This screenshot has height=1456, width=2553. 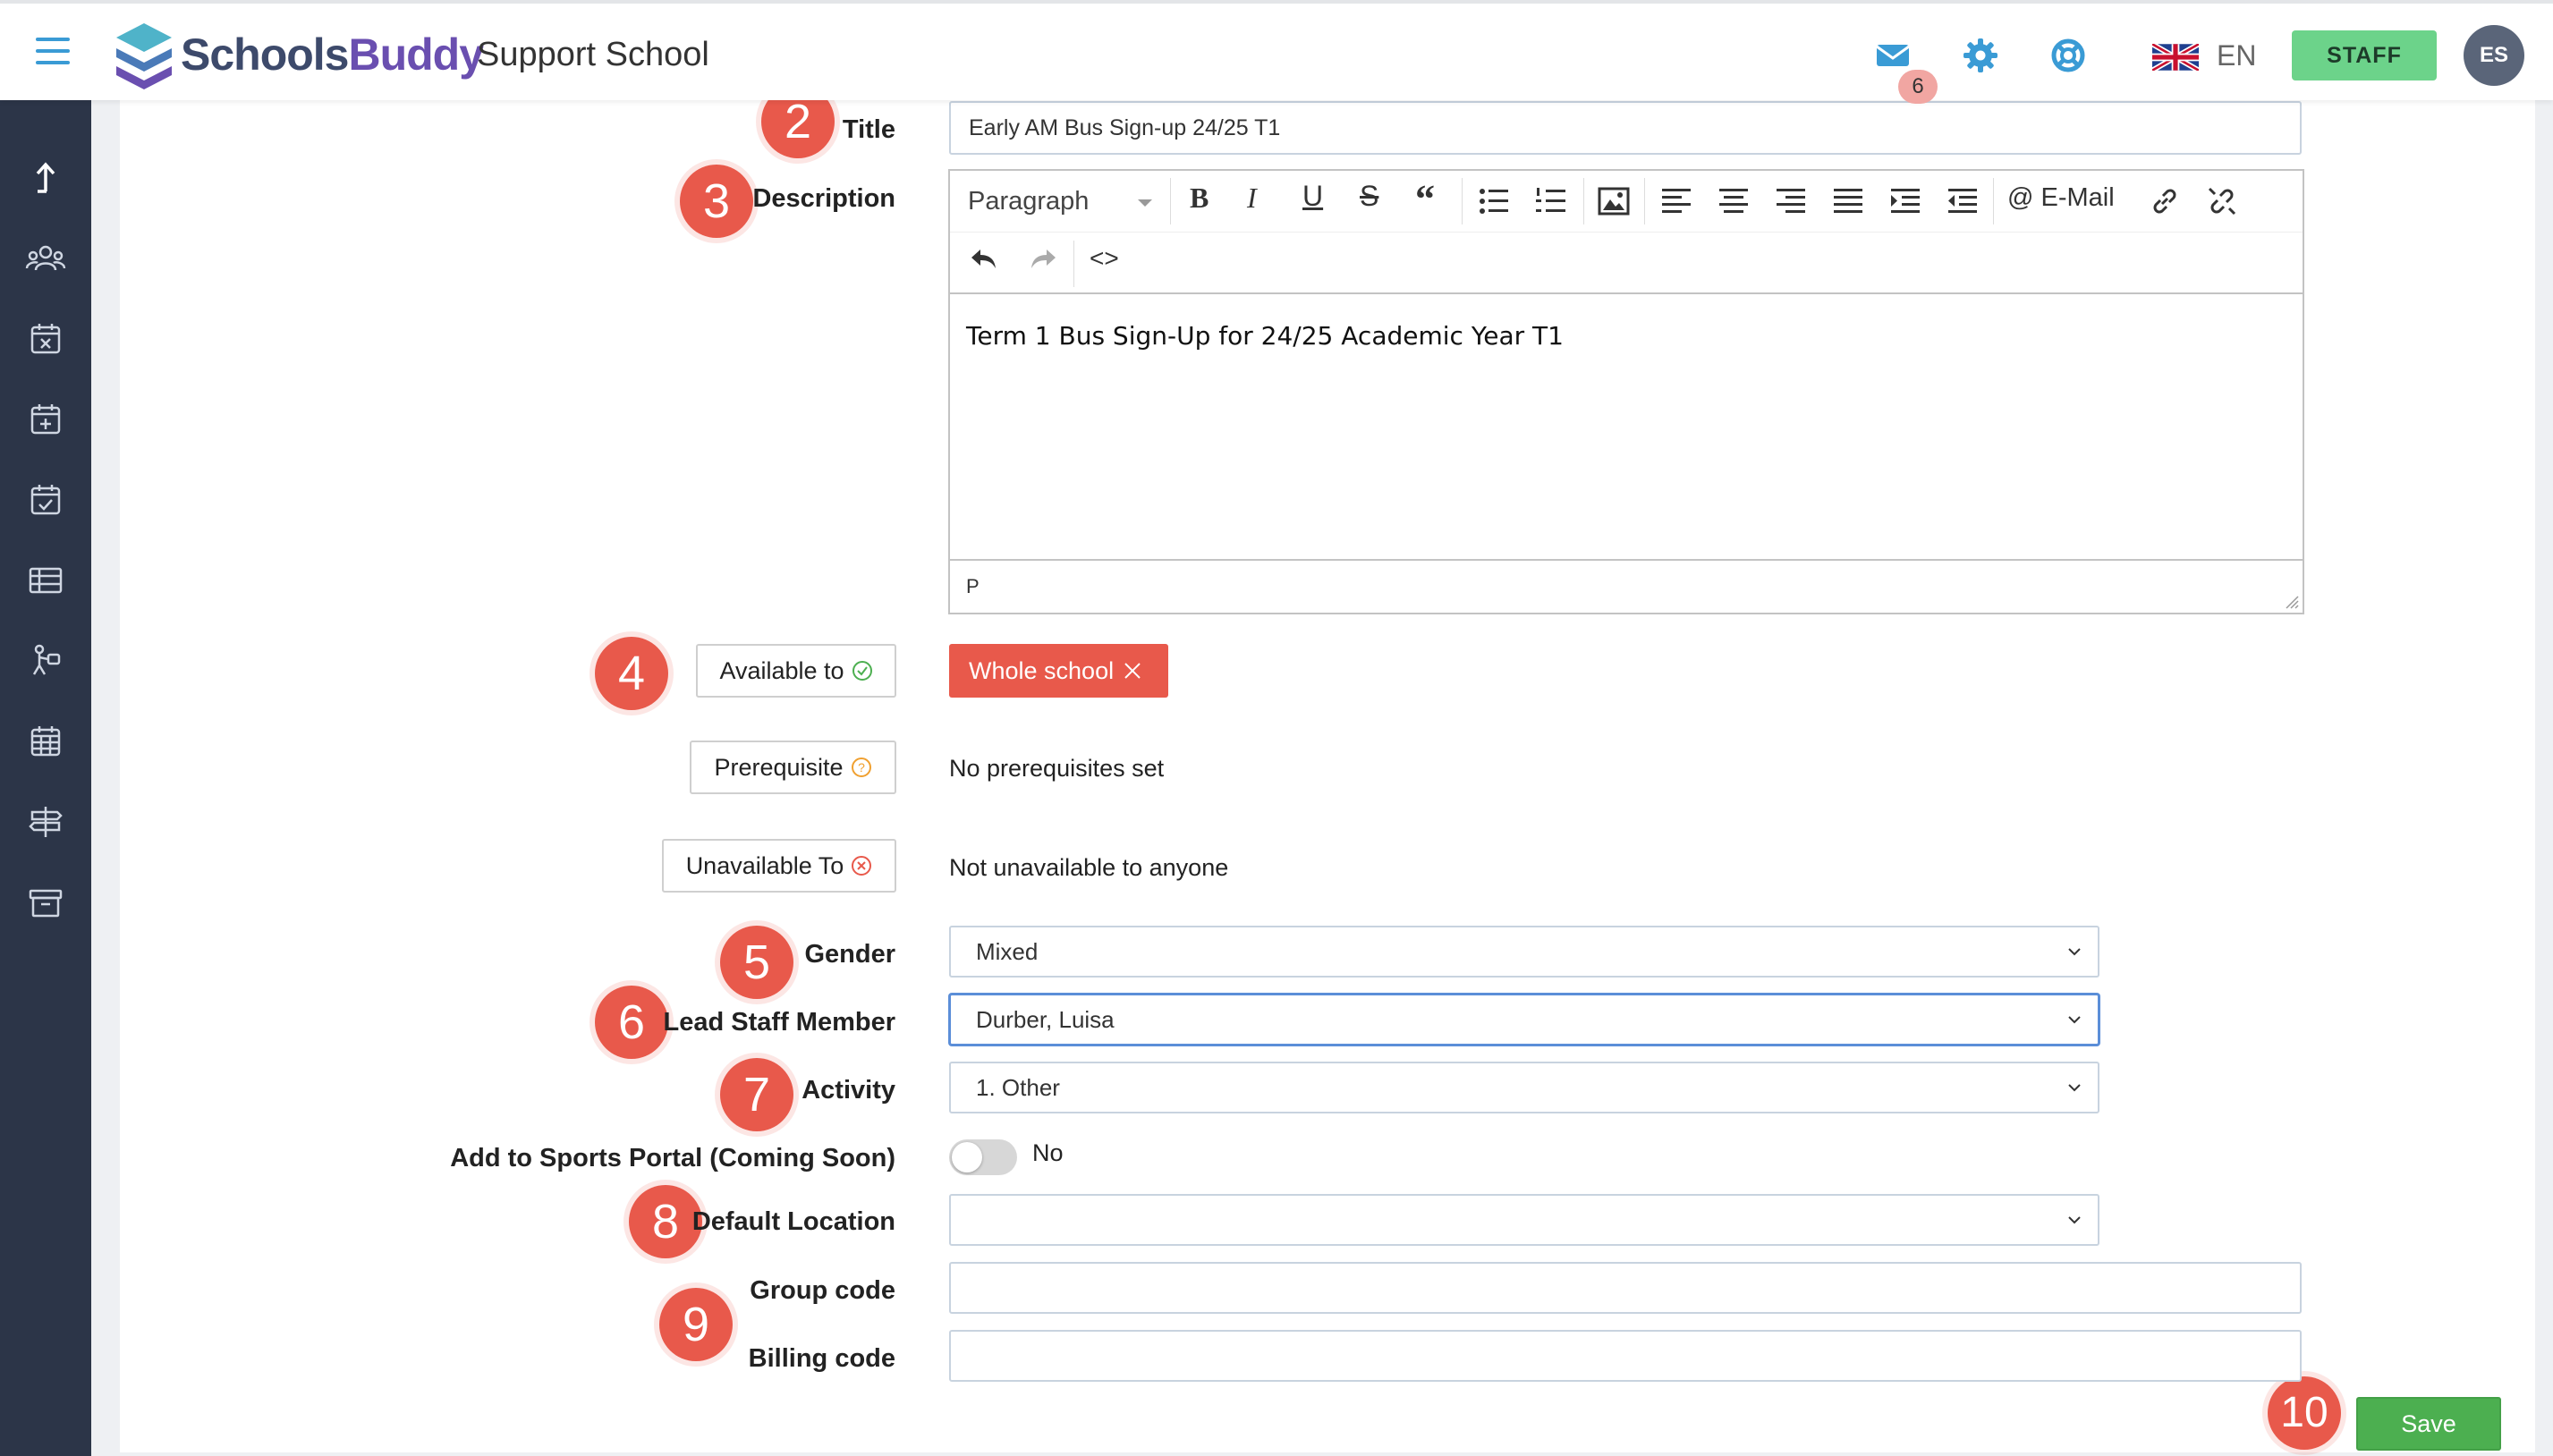 I want to click on sports-portal-label: Add to Sports Portal (Coming Soon), so click(x=672, y=1158).